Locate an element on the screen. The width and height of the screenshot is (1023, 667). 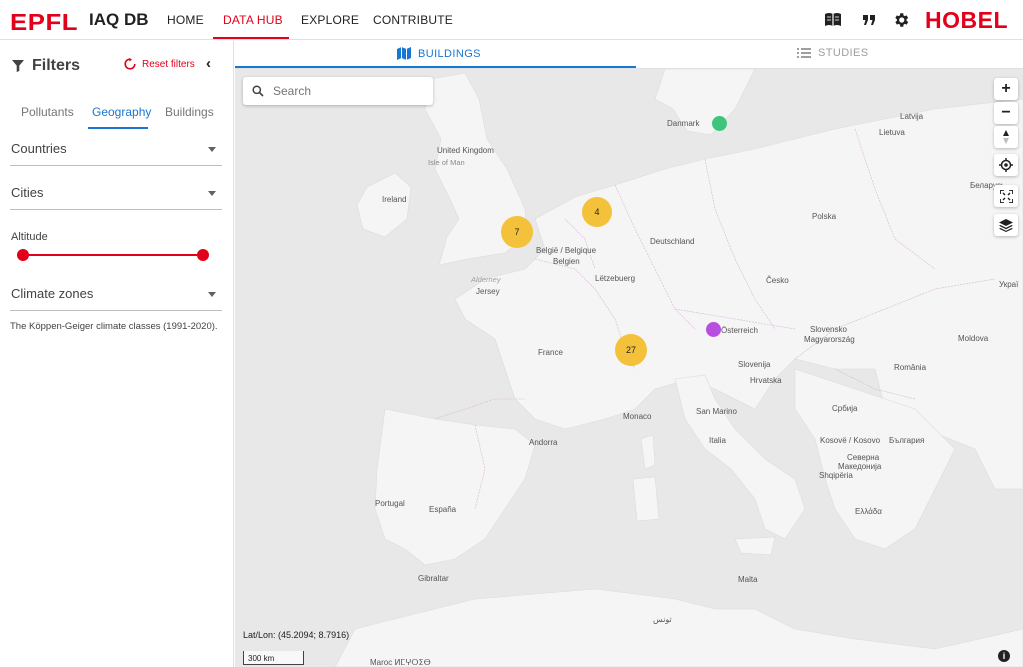
map-label-slovensko: Slovensko is located at coordinates (828, 329).